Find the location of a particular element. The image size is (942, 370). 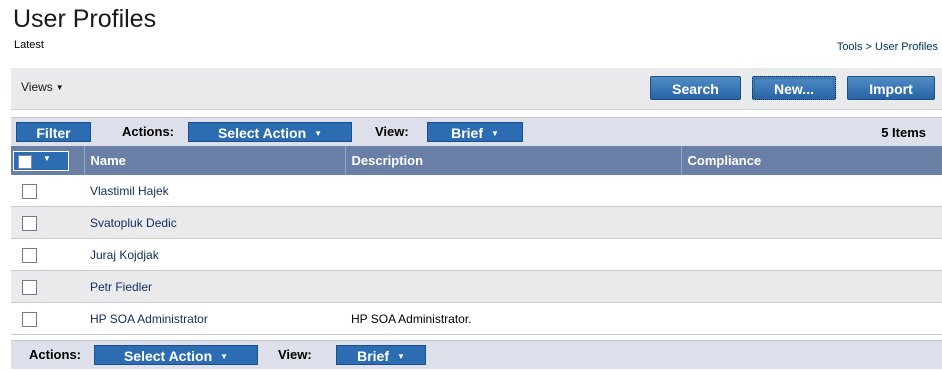

description-cell: HP SOA Administrator. is located at coordinates (513, 318).